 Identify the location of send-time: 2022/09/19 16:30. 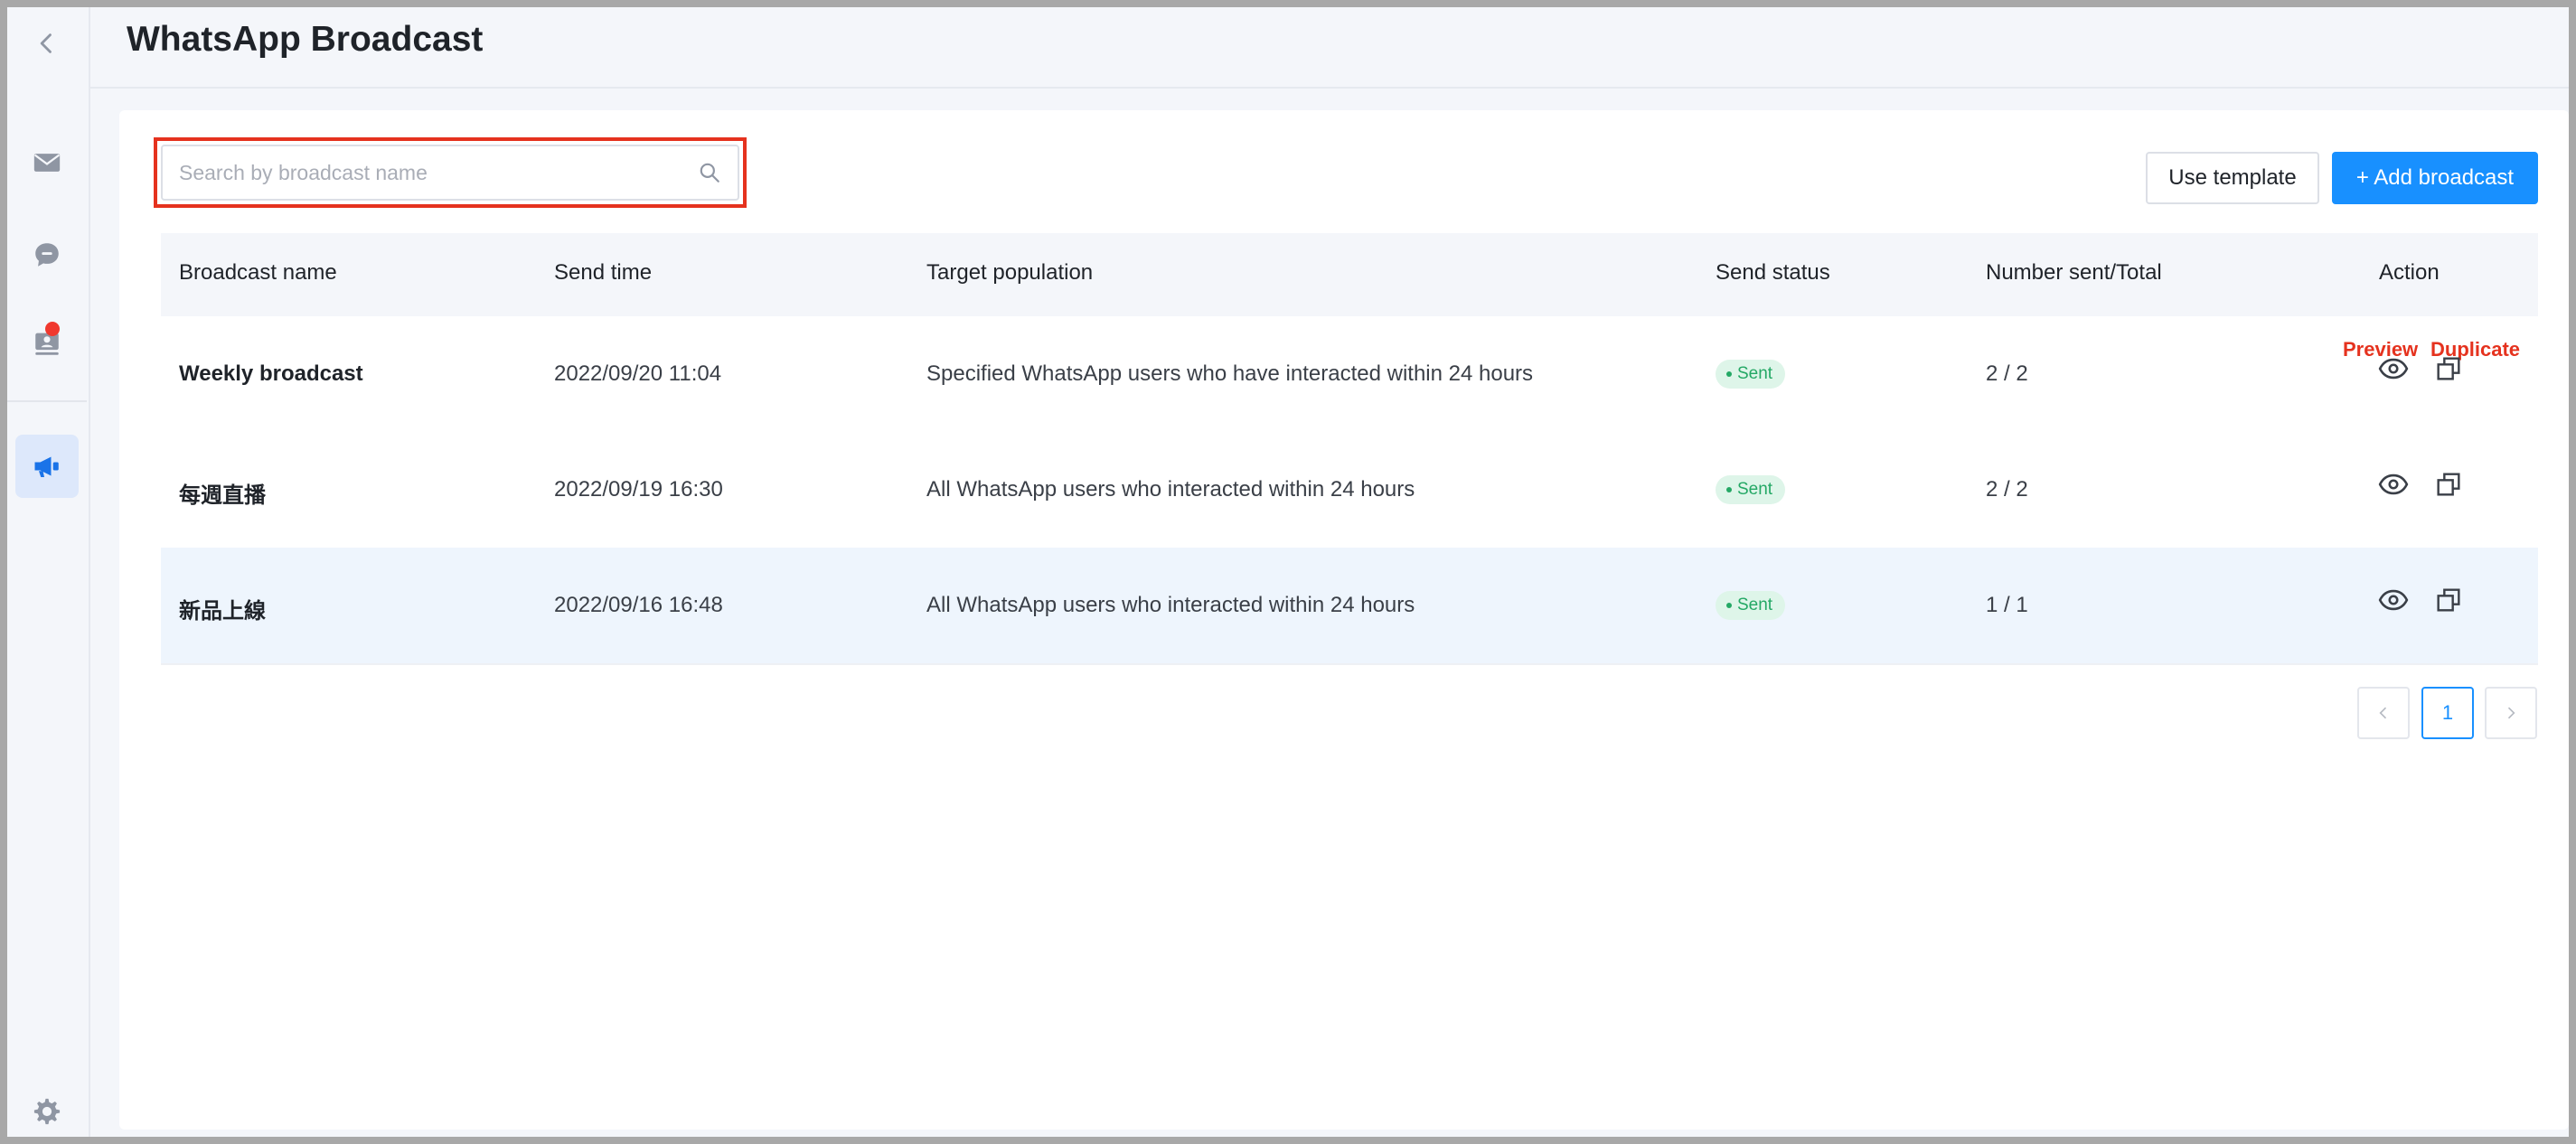
(638, 489).